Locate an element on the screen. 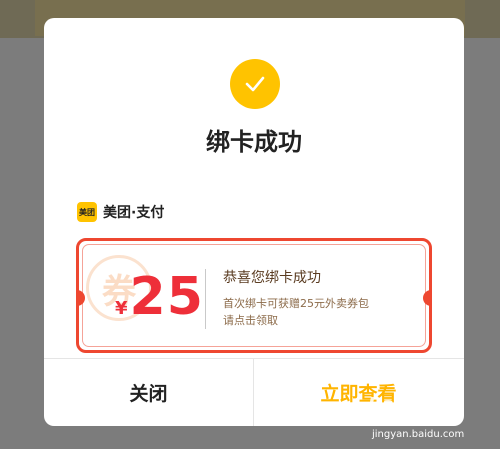 The image size is (500, 449). amount-value: 25 is located at coordinates (166, 297).